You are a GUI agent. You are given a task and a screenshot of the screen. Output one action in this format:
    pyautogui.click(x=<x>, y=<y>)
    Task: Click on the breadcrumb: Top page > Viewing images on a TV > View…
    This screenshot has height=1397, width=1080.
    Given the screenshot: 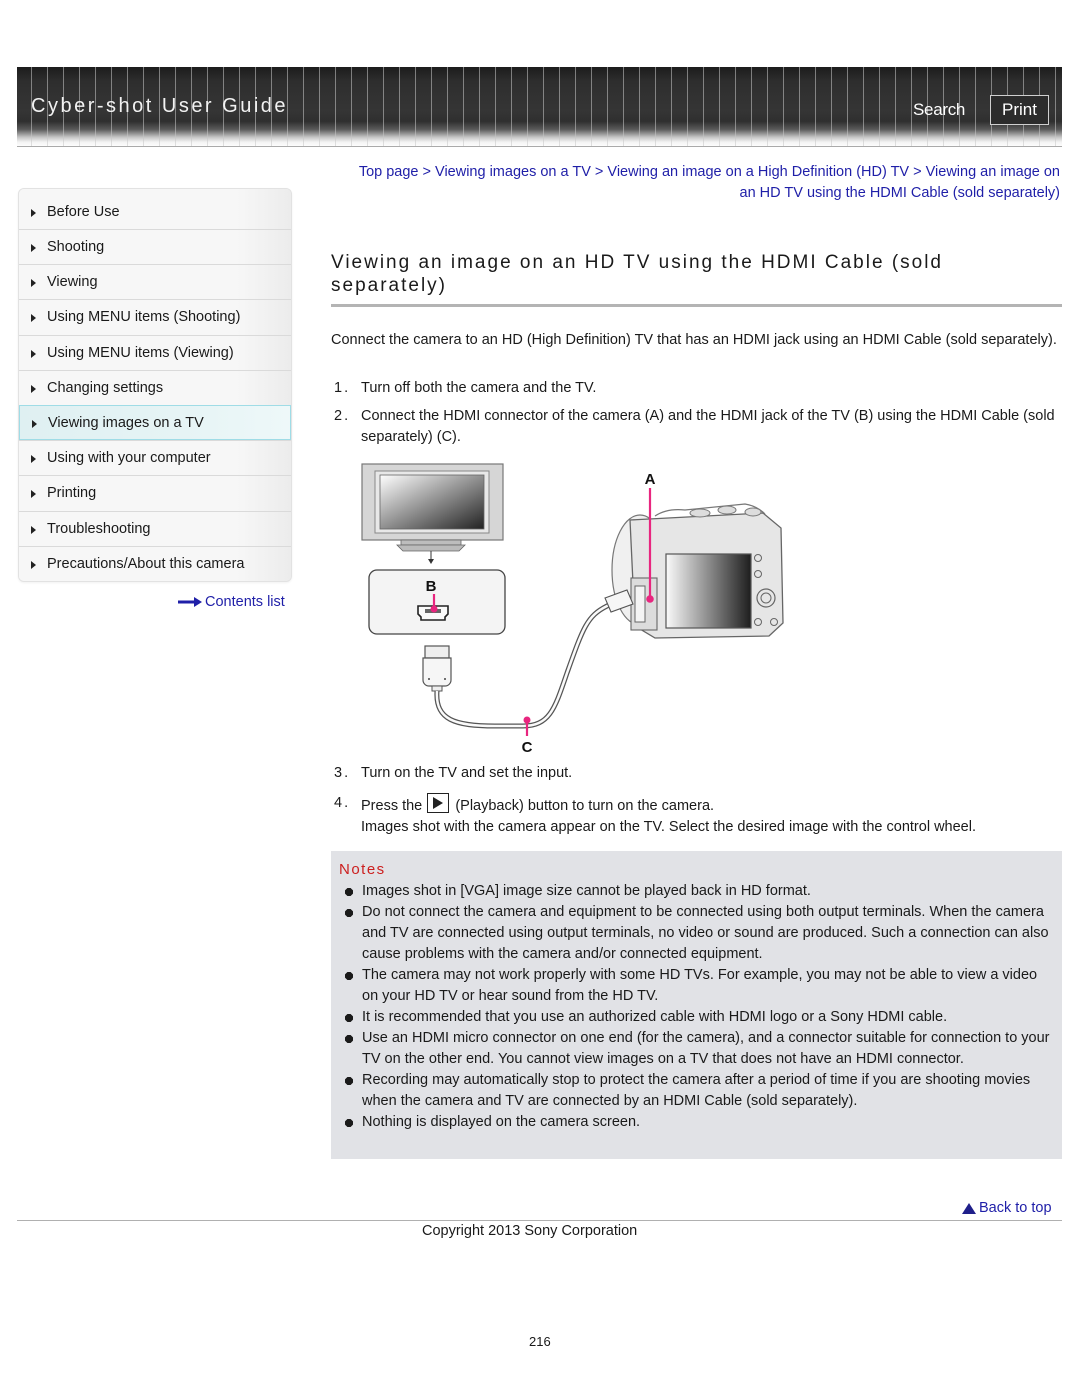 What is the action you would take?
    pyautogui.click(x=700, y=183)
    